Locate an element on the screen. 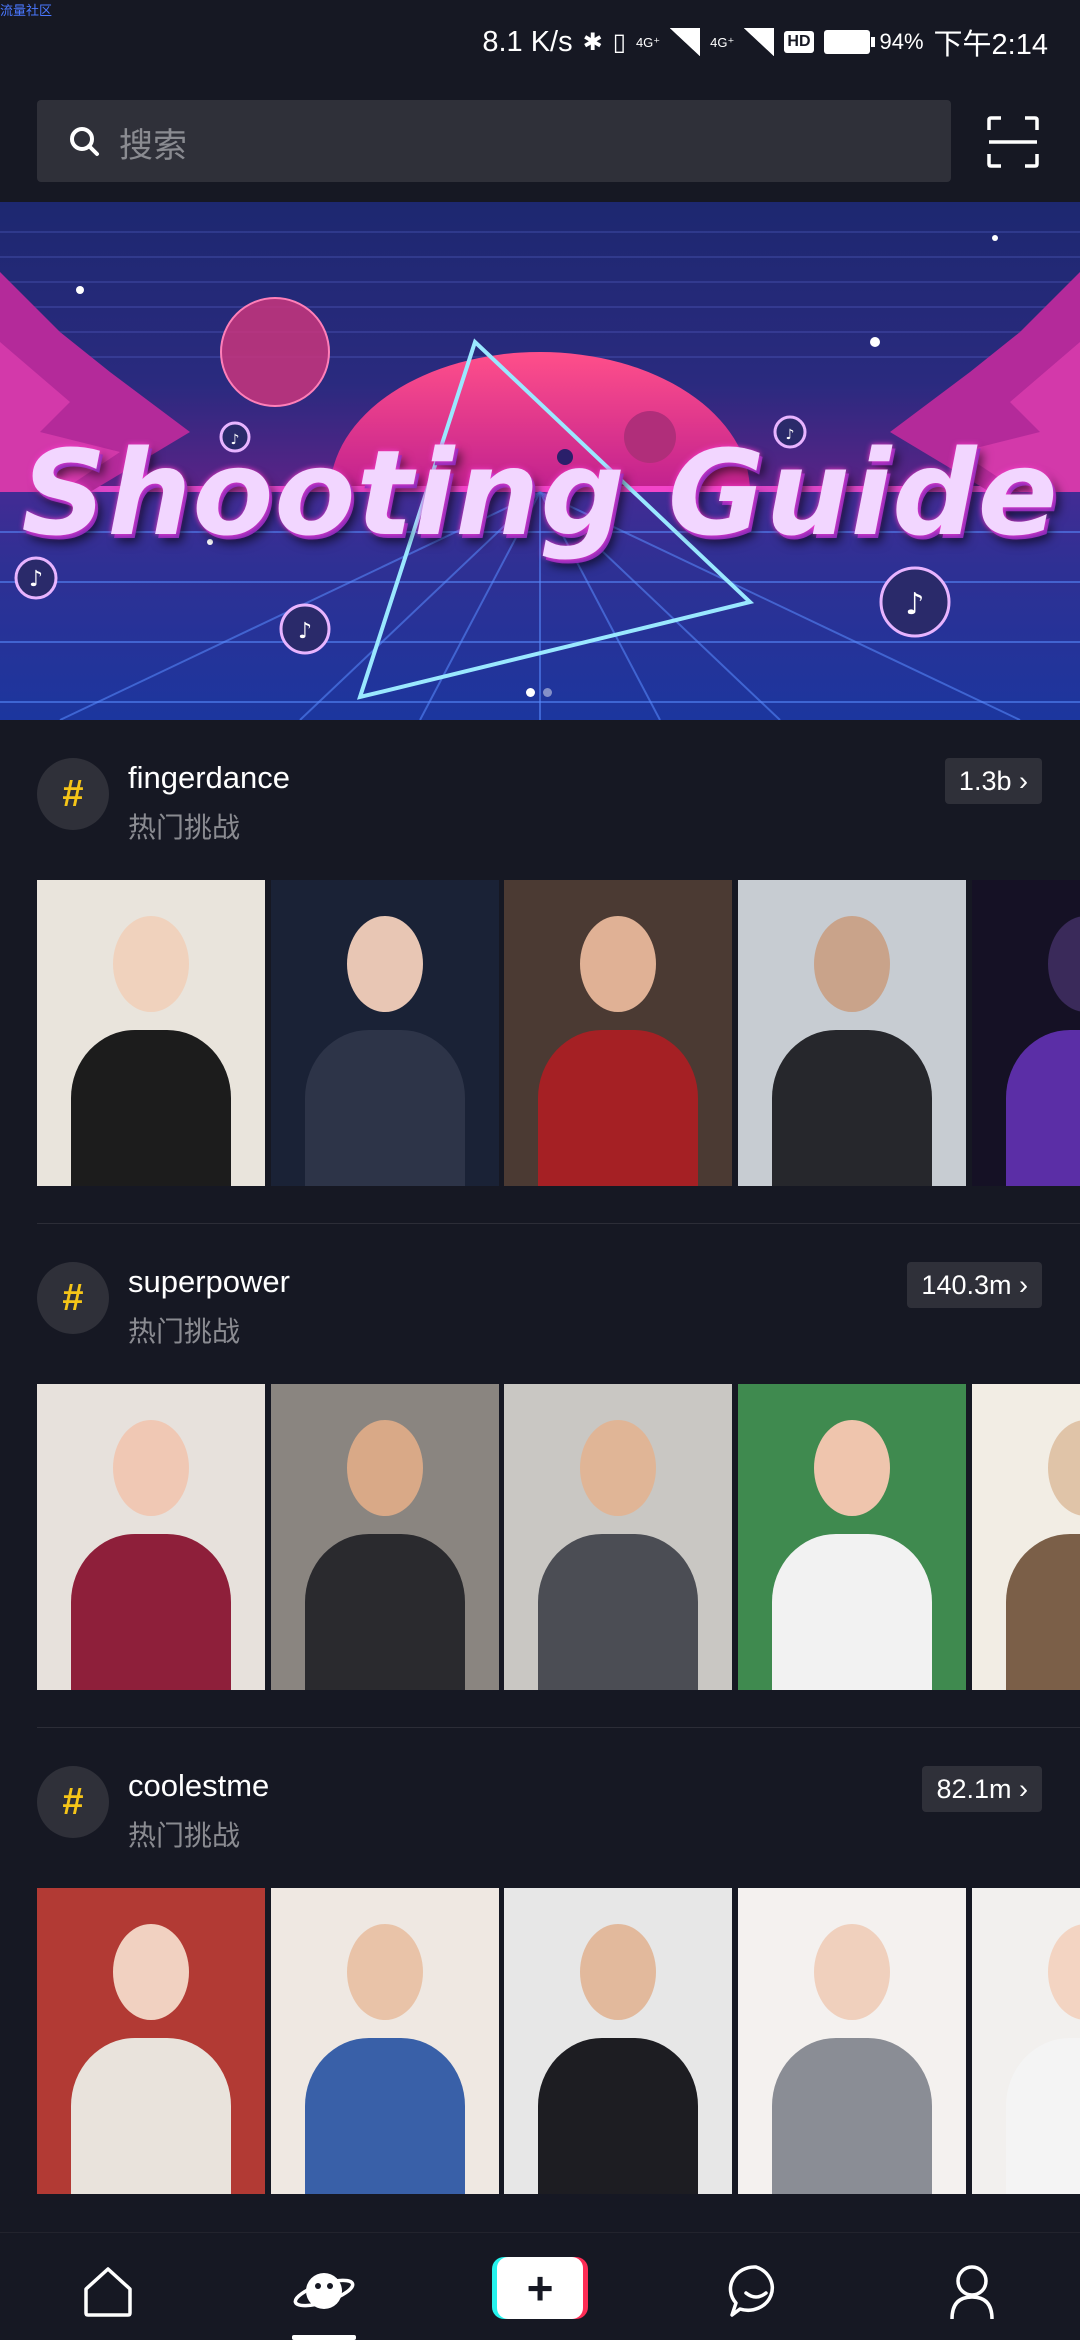 The width and height of the screenshot is (1080, 2340). clock: 下午2:14 is located at coordinates (990, 45).